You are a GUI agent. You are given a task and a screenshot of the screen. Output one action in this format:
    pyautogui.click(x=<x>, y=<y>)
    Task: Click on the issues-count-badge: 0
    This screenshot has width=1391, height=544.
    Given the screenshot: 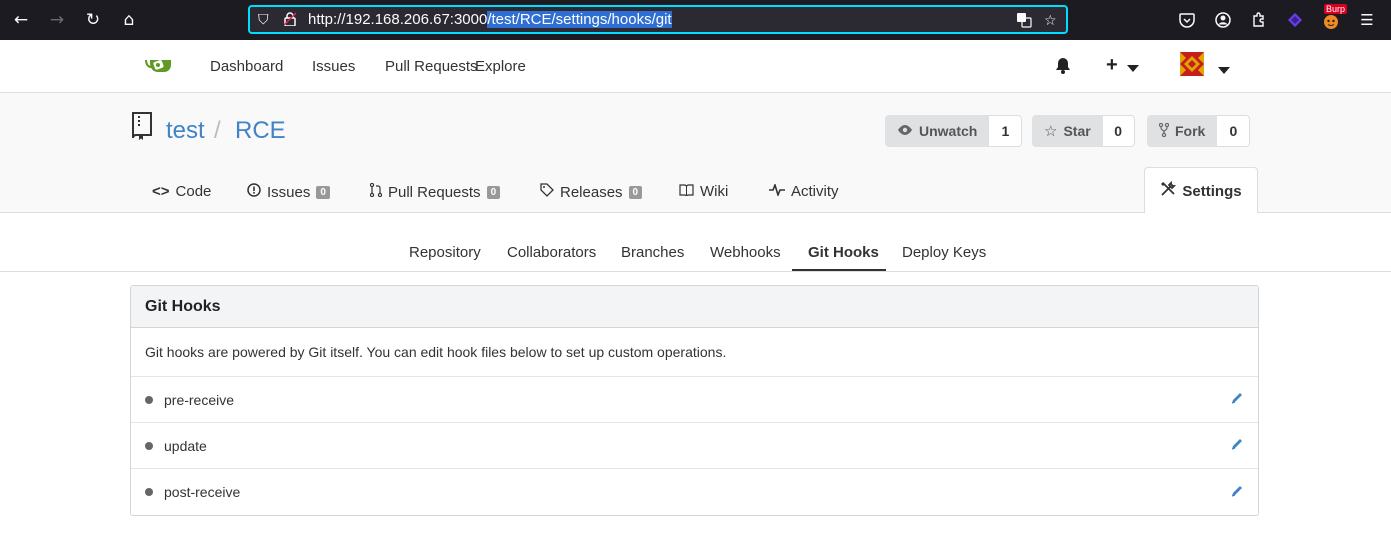 What is the action you would take?
    pyautogui.click(x=323, y=192)
    